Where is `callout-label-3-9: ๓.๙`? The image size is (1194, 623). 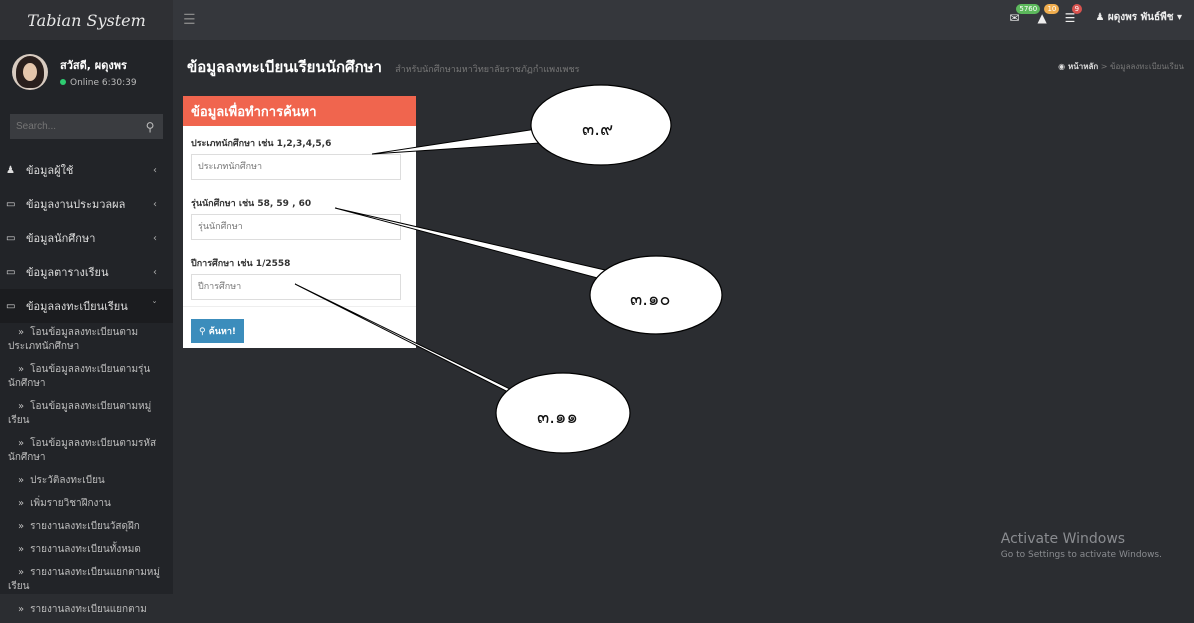
callout-label-3-9: ๓.๙ is located at coordinates (598, 129).